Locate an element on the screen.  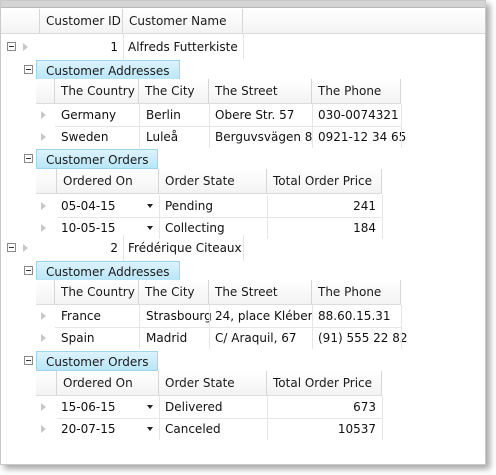
header-customer-id: Customer ID is located at coordinates (81, 21).